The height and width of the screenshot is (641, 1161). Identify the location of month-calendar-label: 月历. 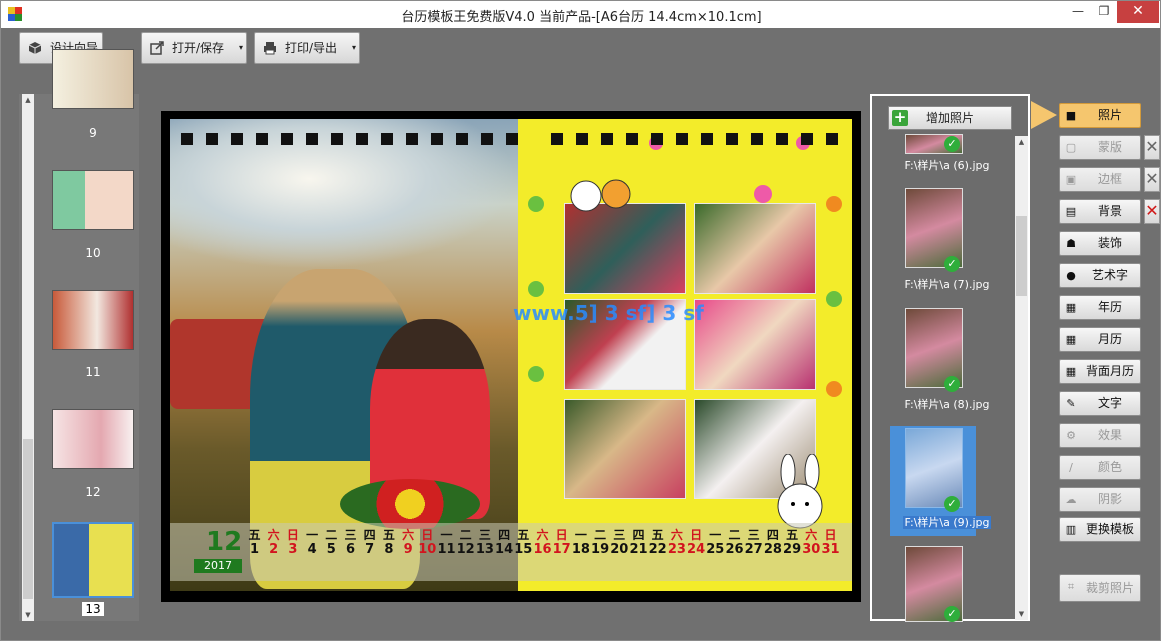
(1109, 339).